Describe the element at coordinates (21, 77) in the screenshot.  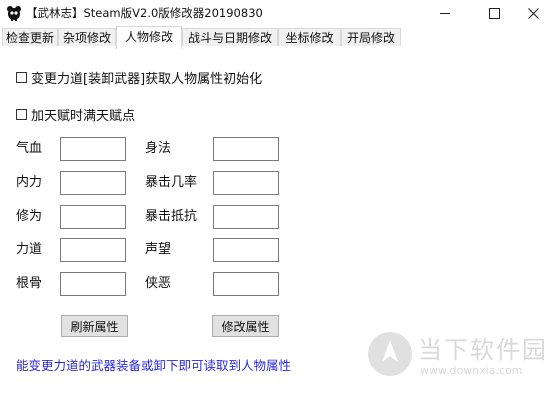
I see `equip-init-checkbox` at that location.